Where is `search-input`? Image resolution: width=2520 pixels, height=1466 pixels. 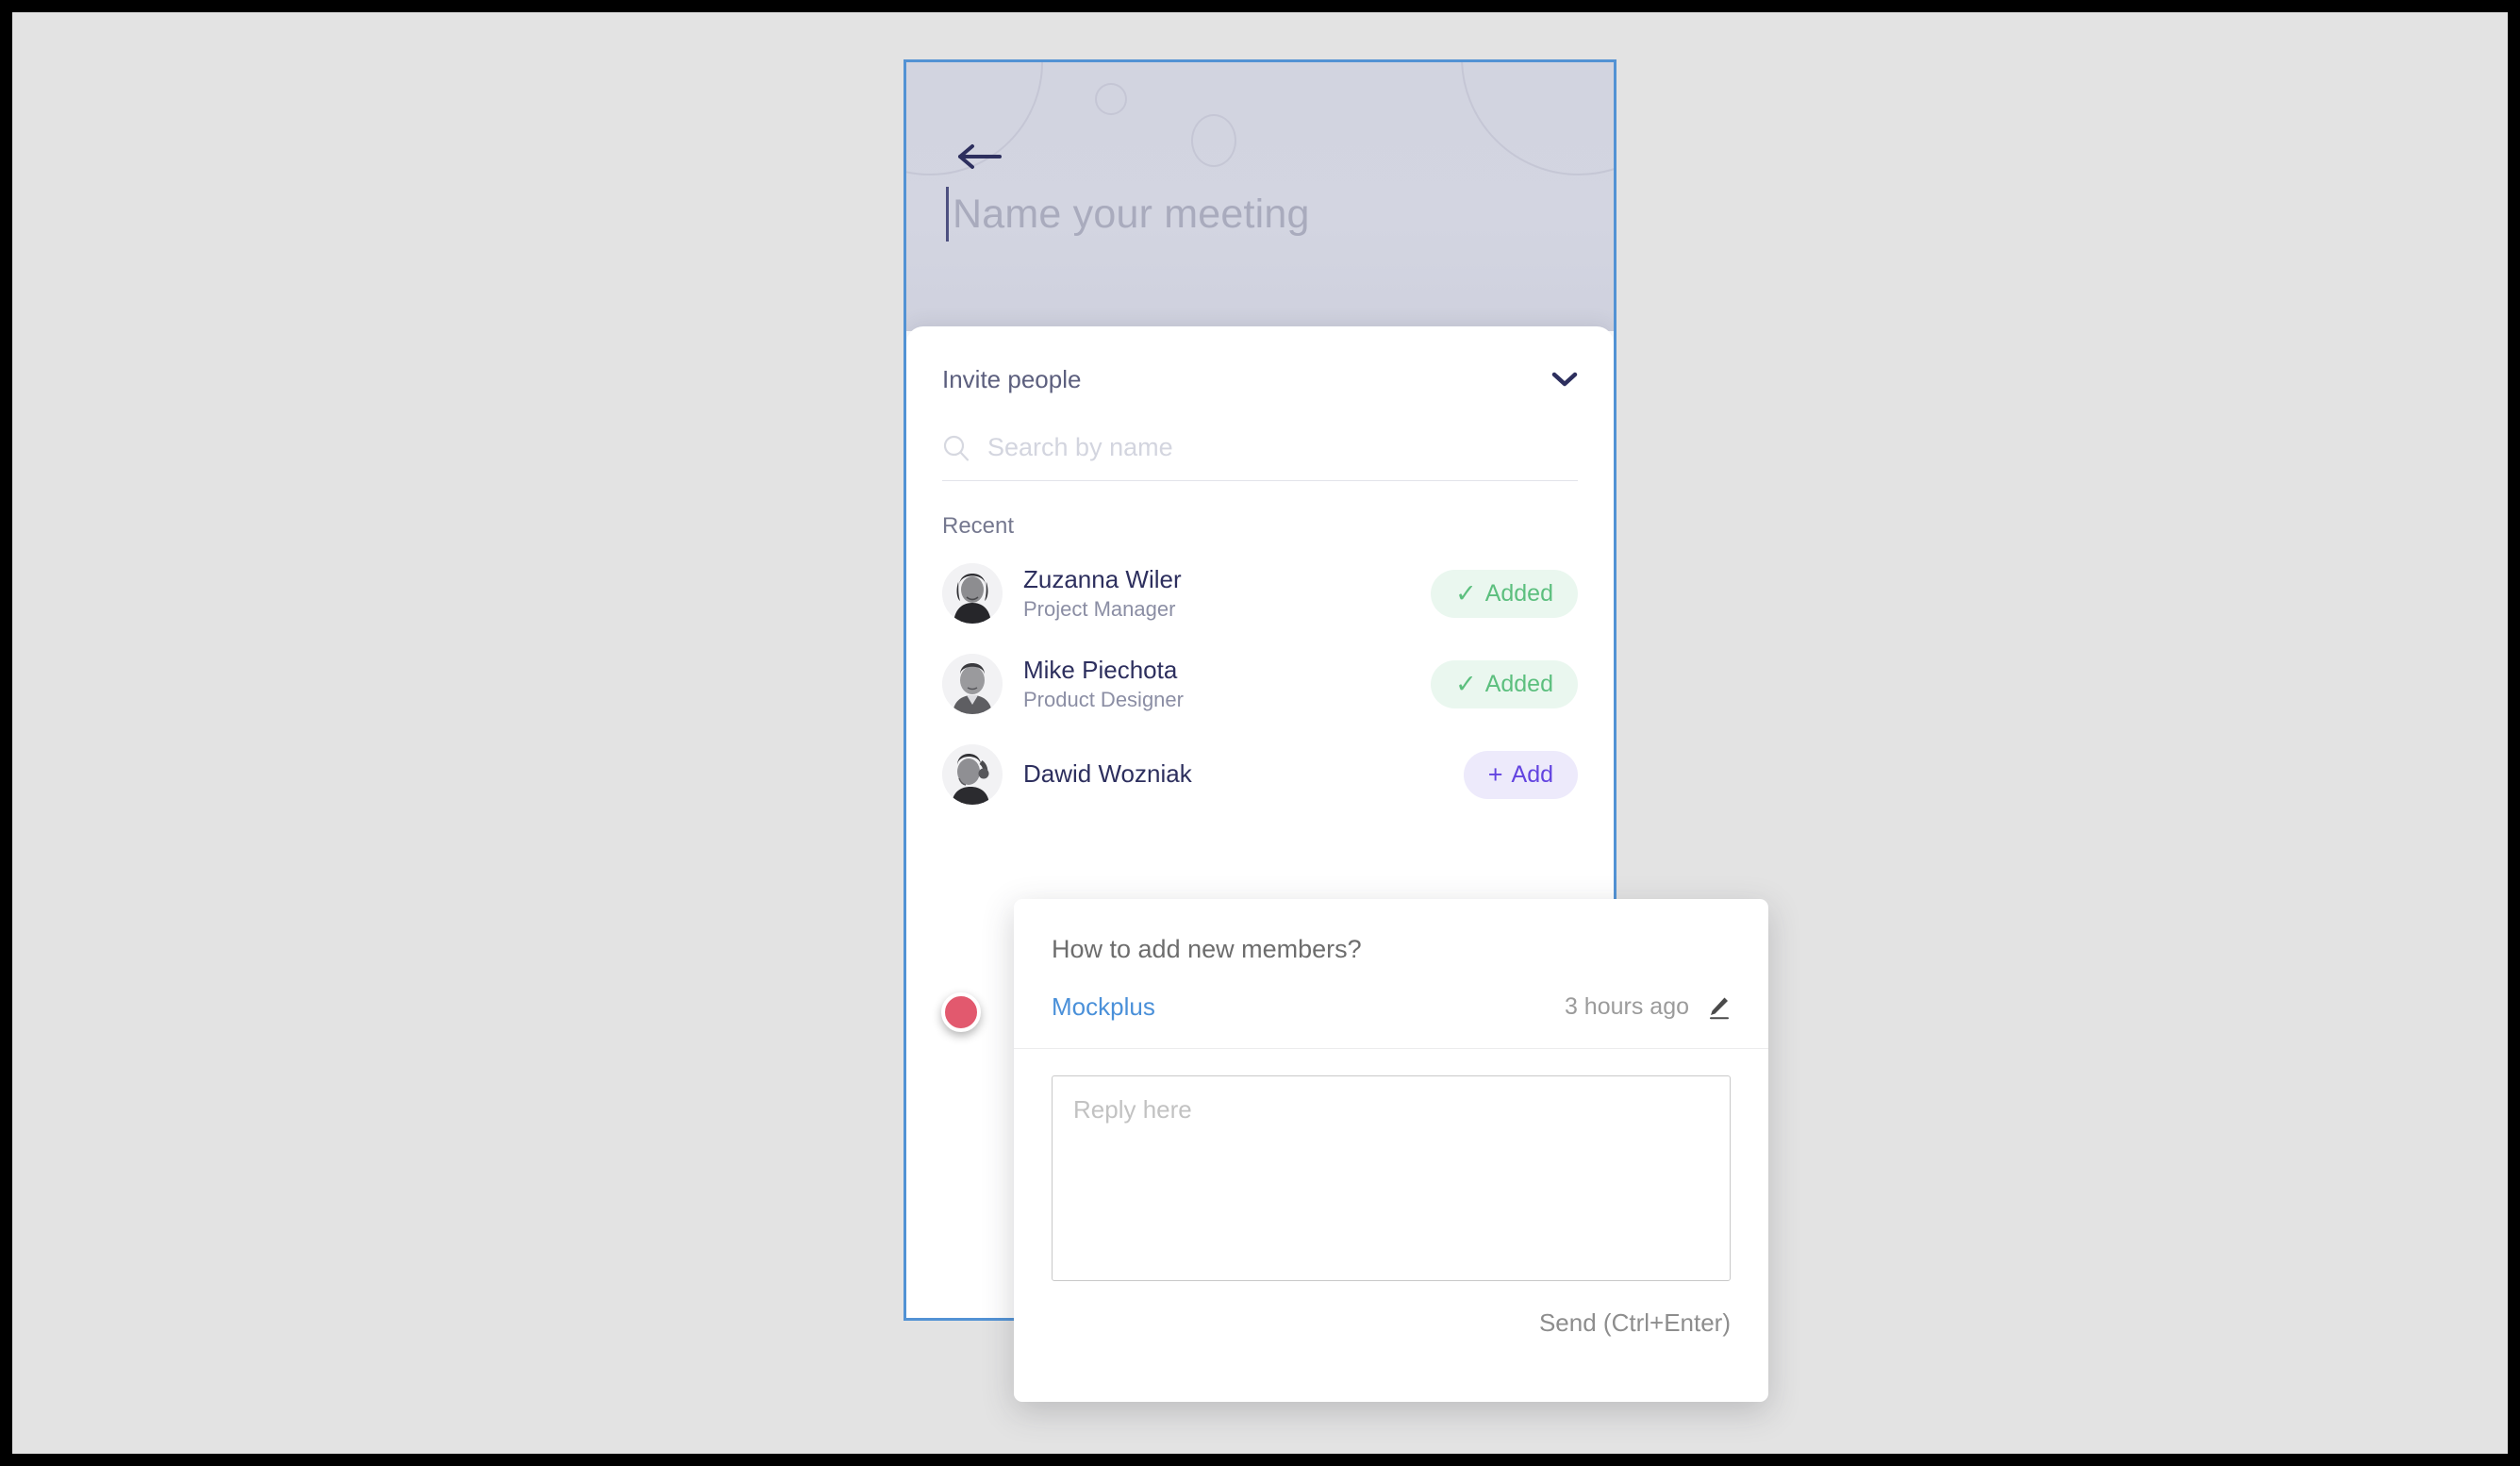
search-input is located at coordinates (1282, 448).